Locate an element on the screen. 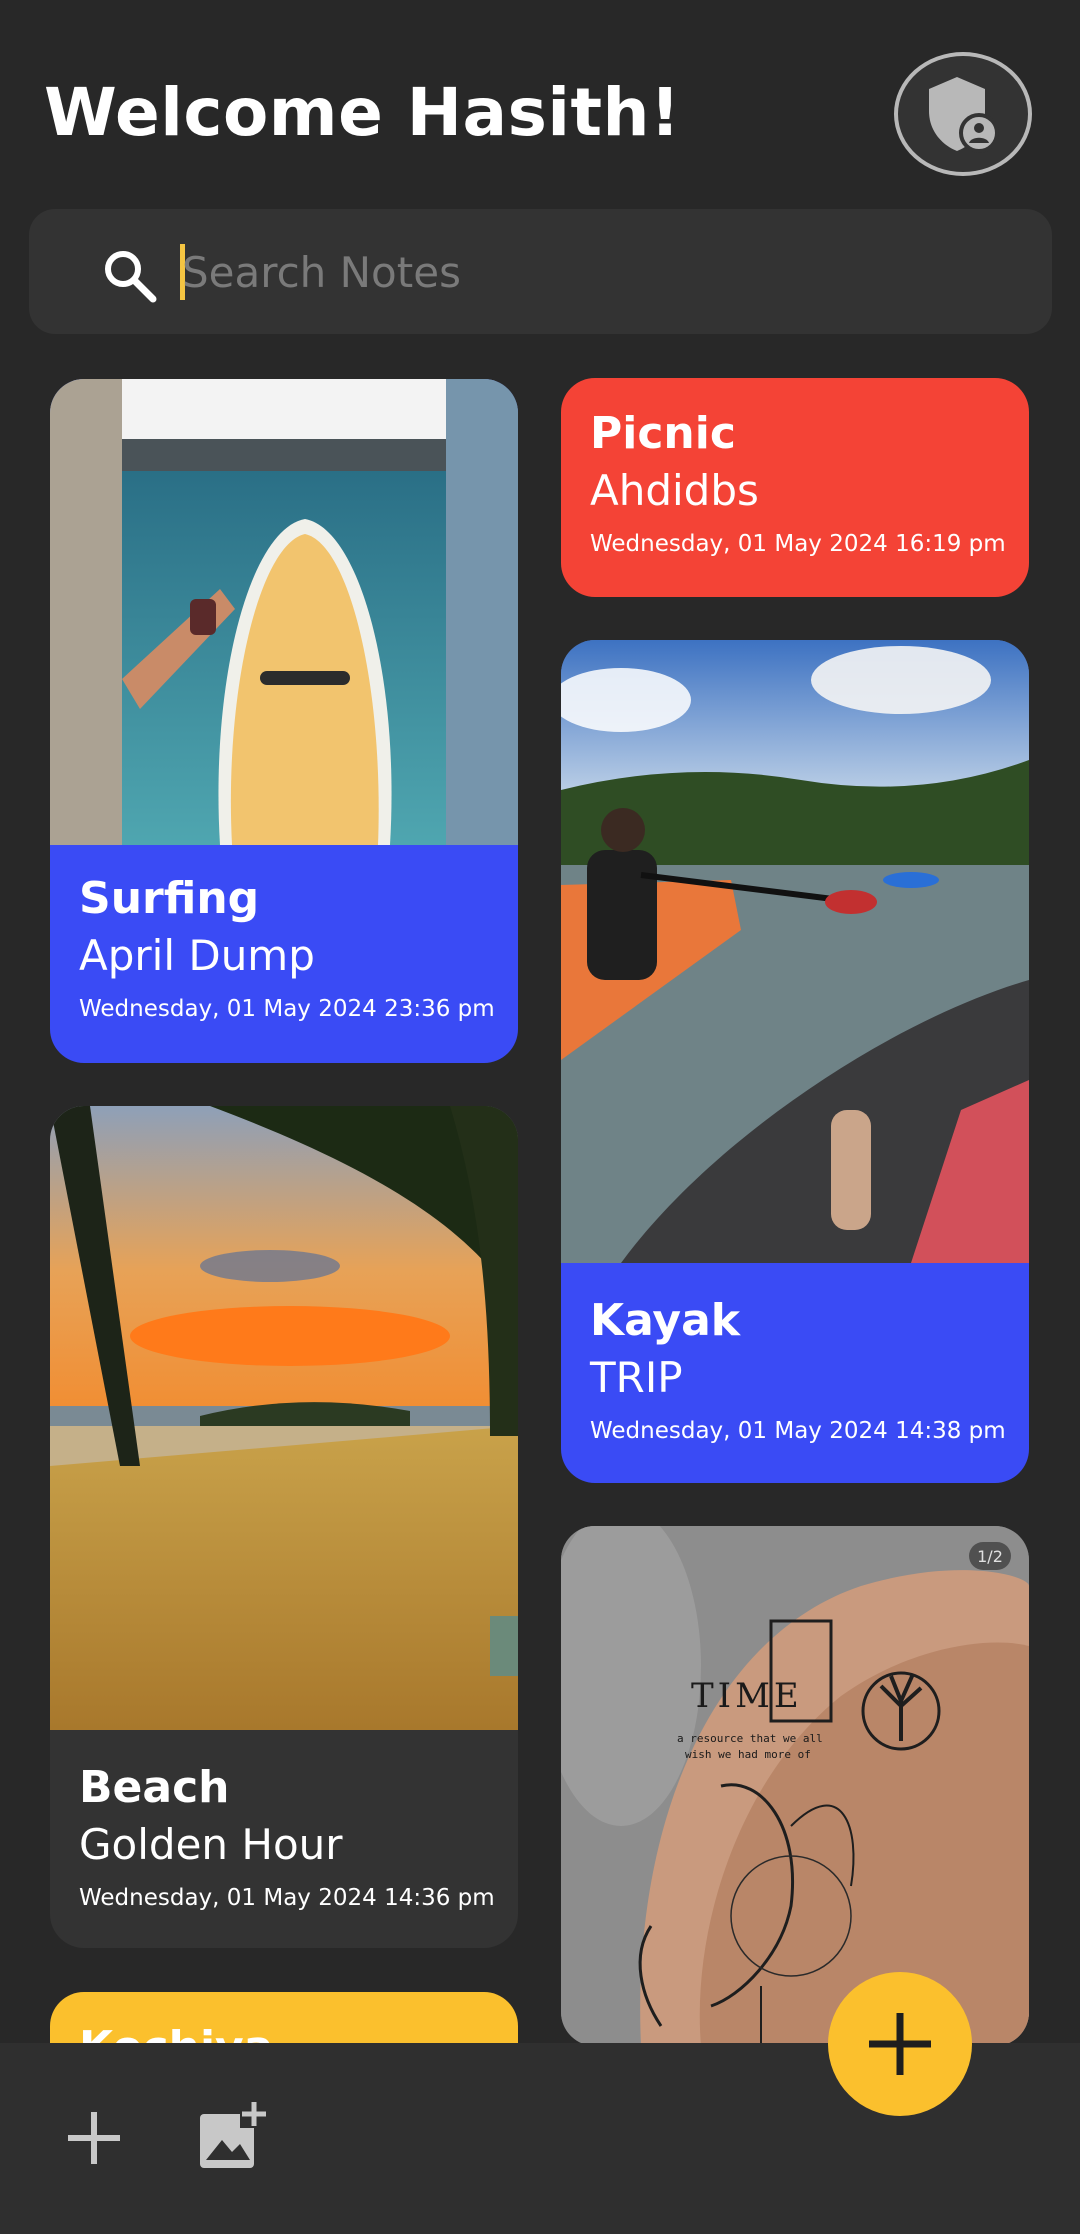 The height and width of the screenshot is (2234, 1080). add-image-icon is located at coordinates (232, 2136).